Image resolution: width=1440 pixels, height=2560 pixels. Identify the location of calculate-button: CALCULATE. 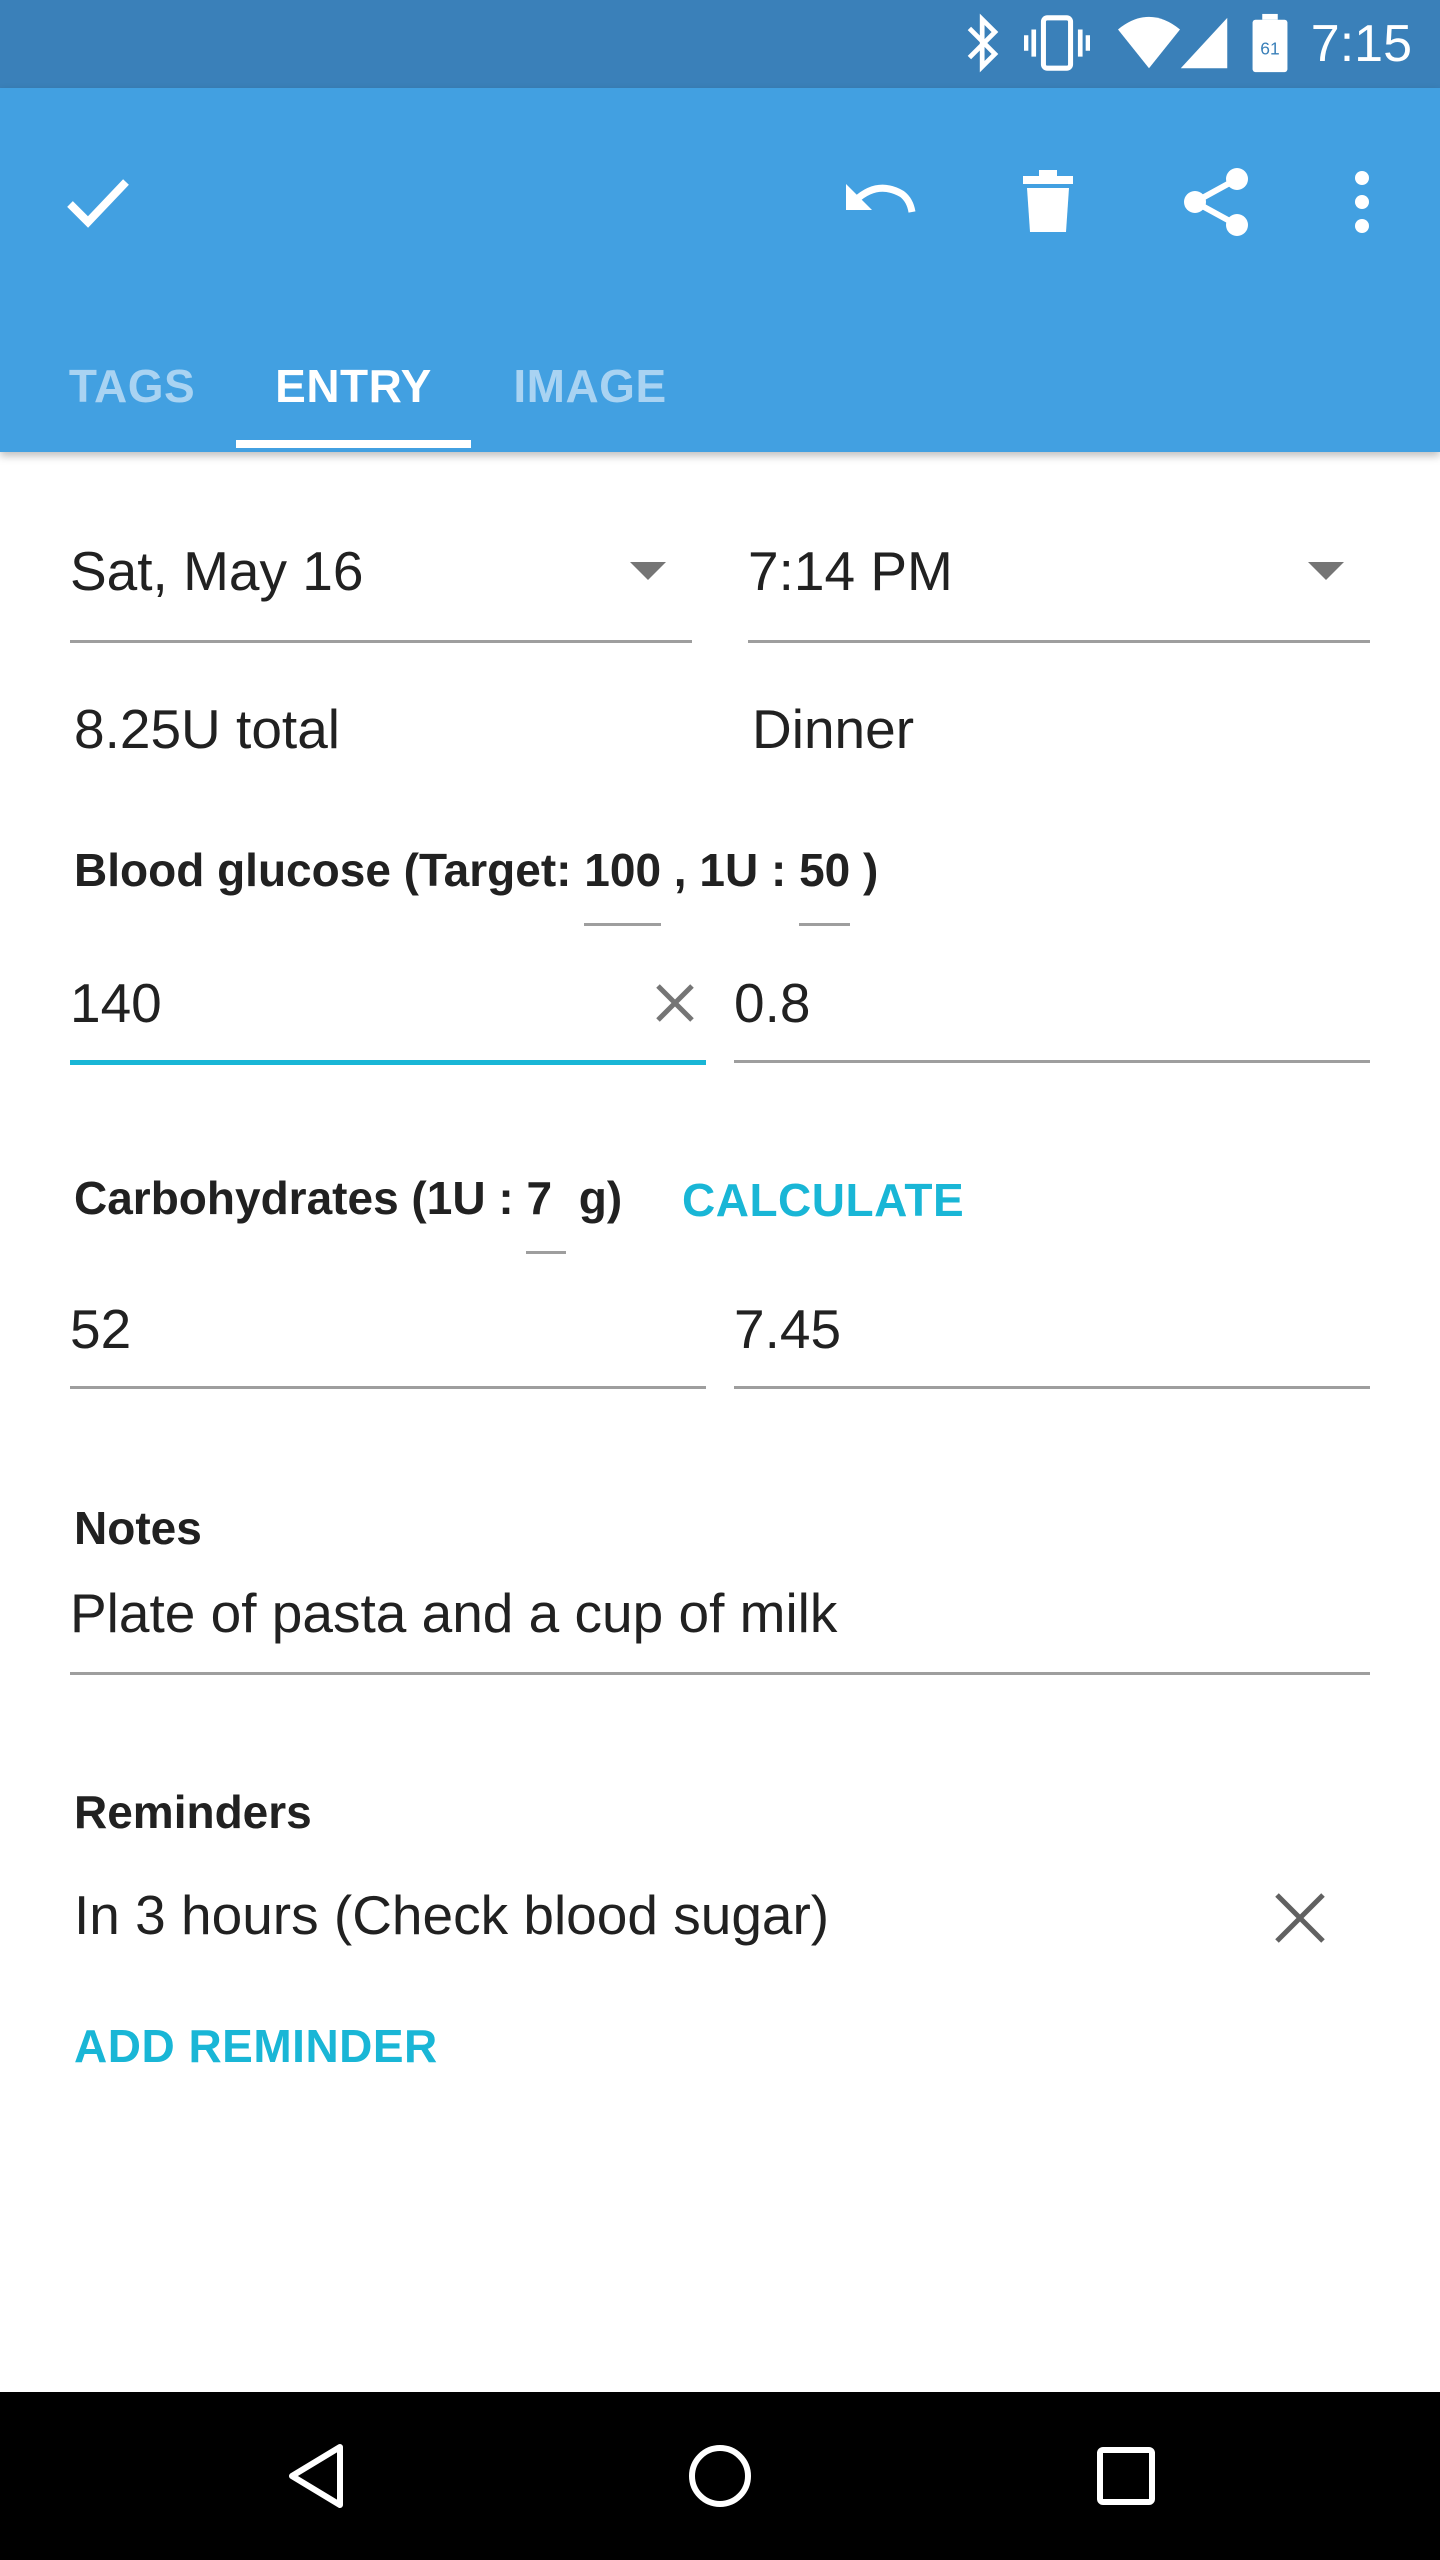
(823, 1200).